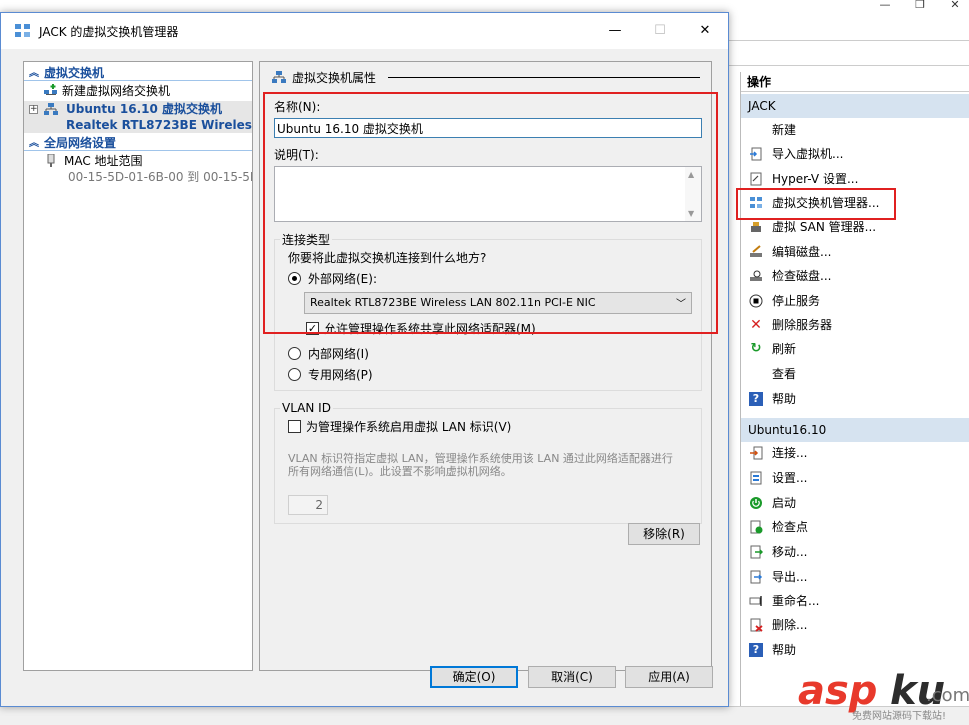  I want to click on action-new: 新建, so click(855, 130).